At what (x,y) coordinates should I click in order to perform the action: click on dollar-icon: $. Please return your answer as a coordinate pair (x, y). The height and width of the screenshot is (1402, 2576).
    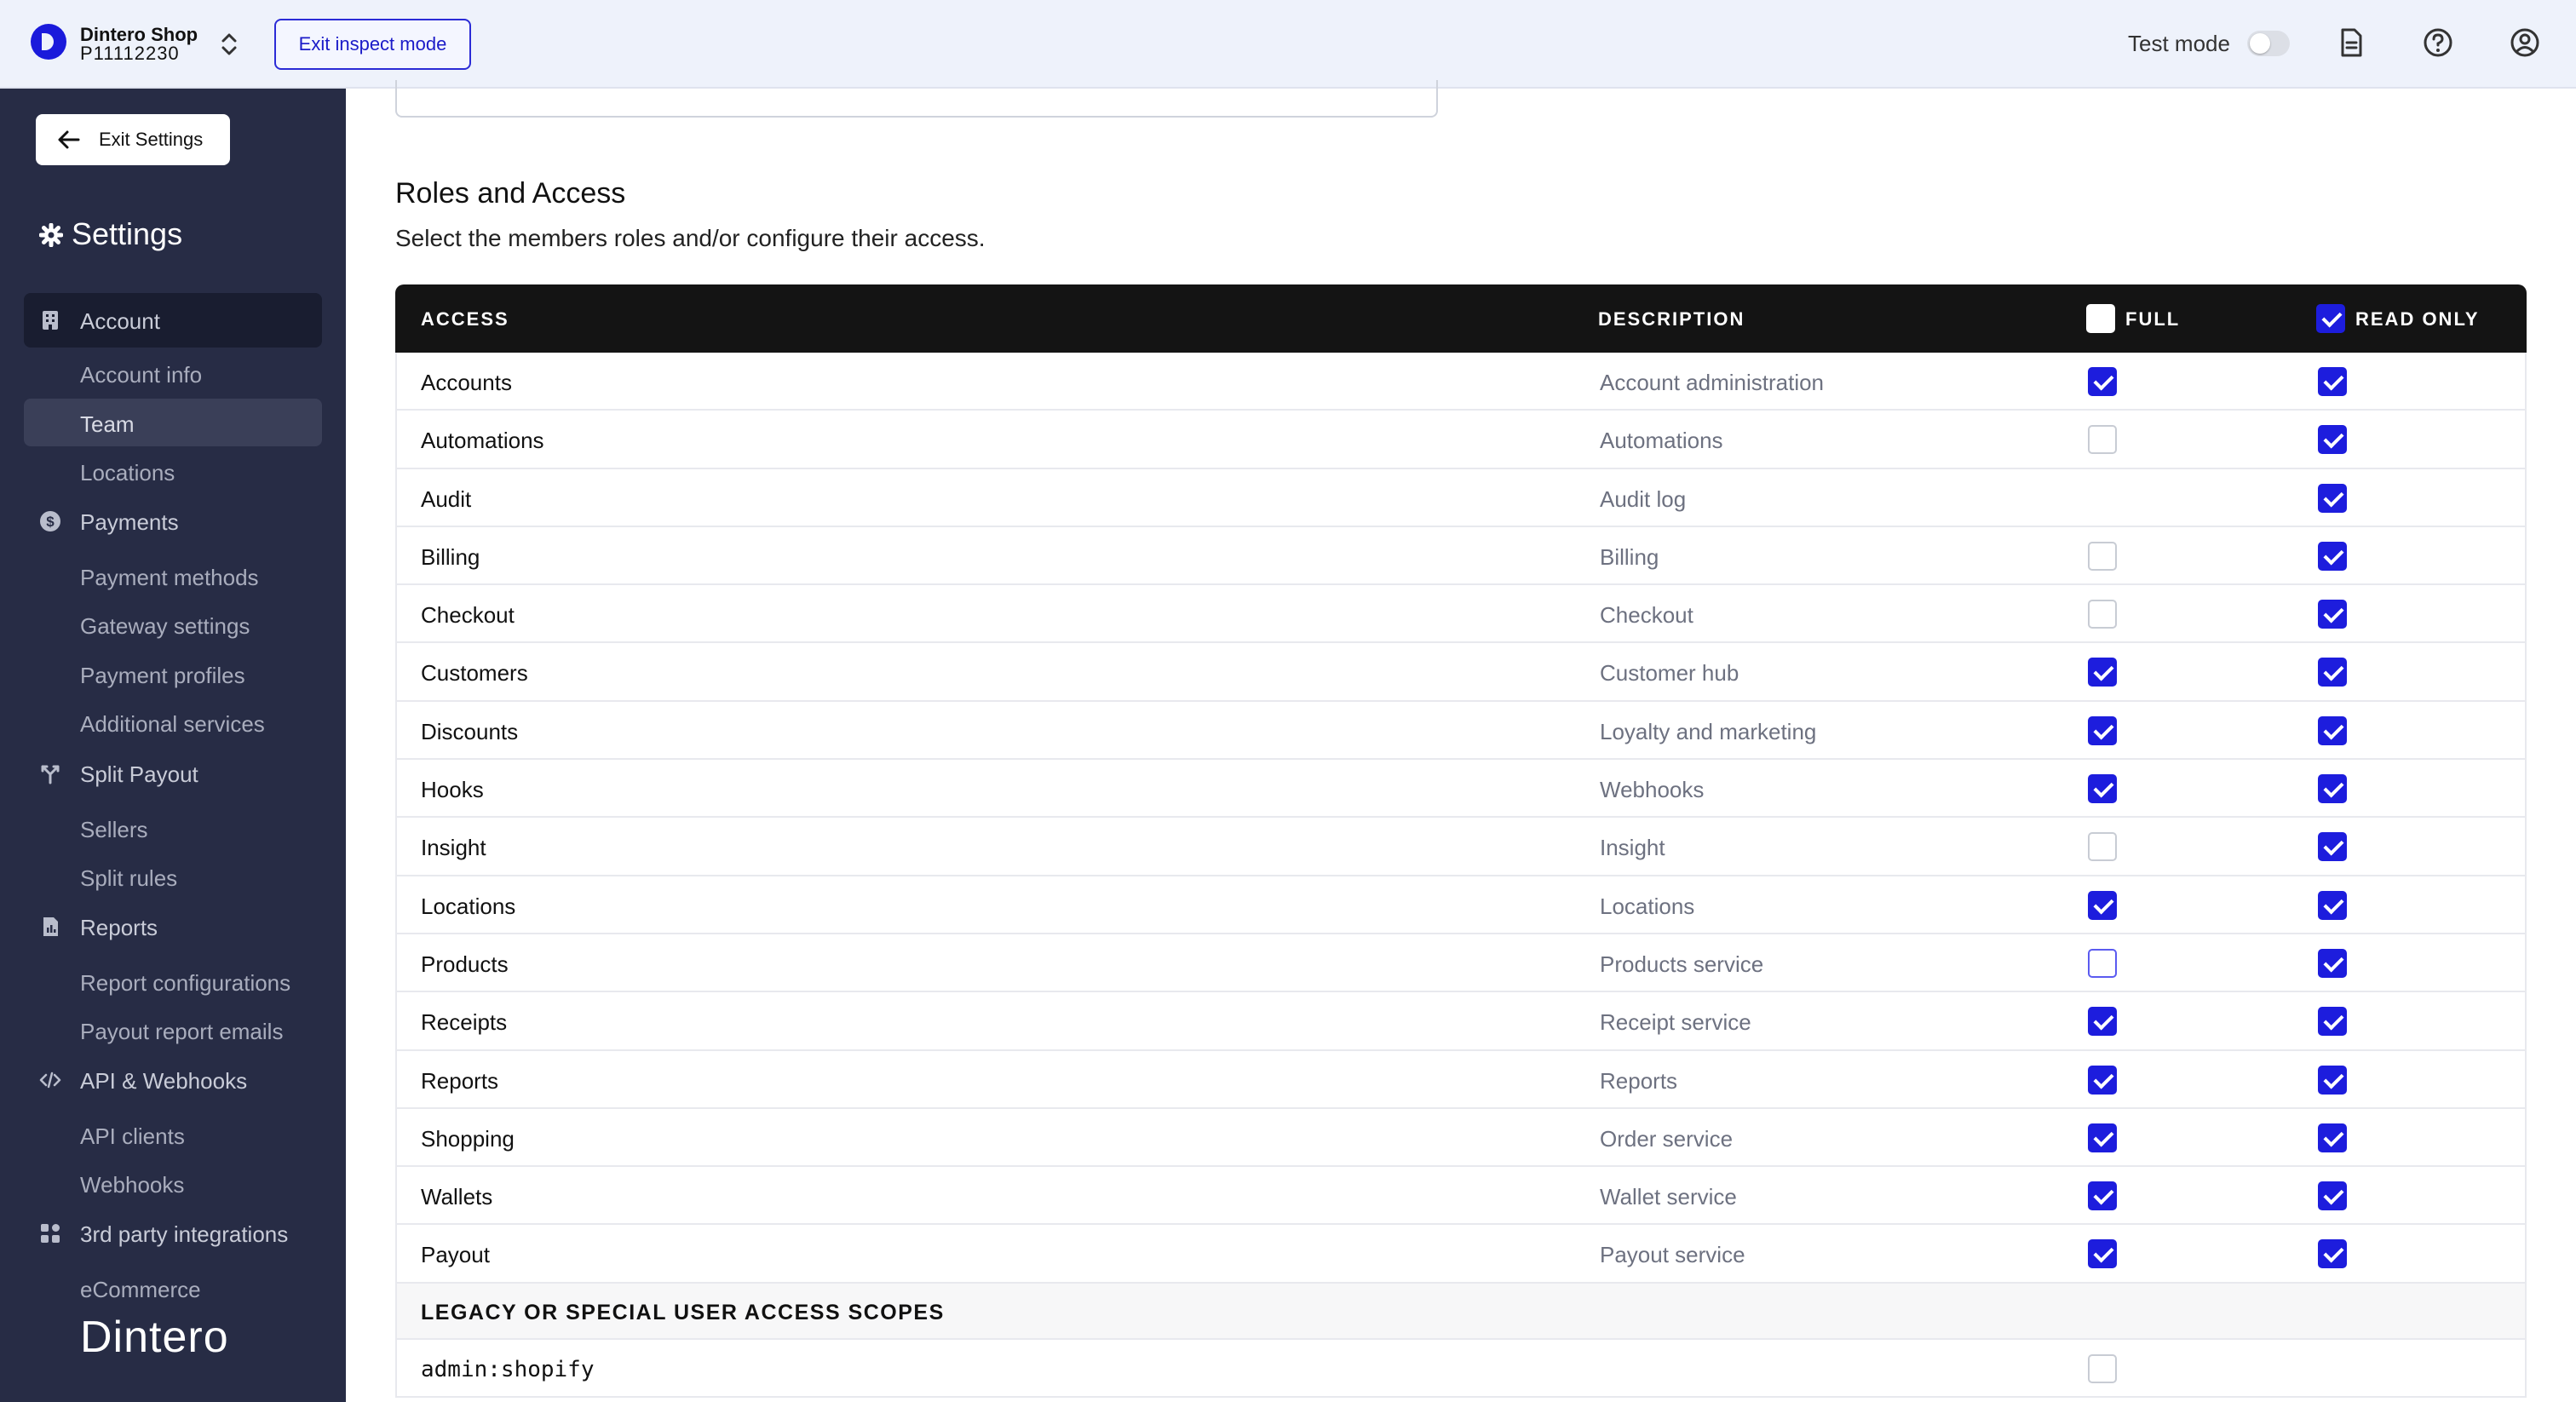
    Looking at the image, I should click on (50, 521).